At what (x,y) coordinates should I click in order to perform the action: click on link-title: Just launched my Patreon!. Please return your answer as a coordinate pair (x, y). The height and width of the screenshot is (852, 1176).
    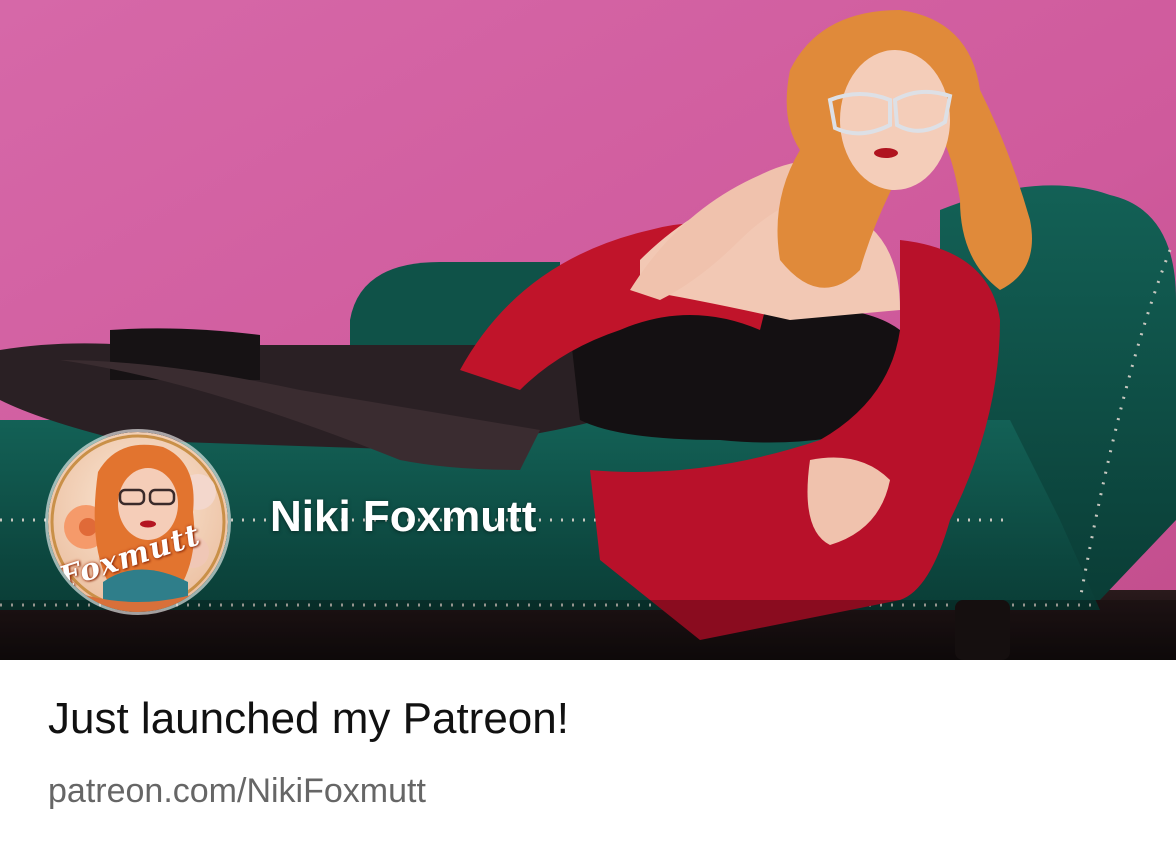
    Looking at the image, I should click on (308, 719).